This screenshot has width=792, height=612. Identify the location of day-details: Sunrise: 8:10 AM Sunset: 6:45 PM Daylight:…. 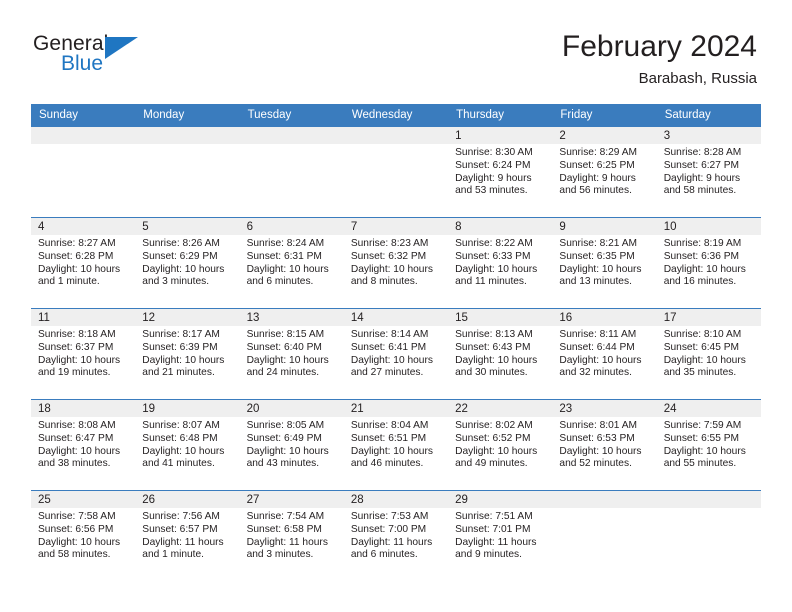
(709, 353).